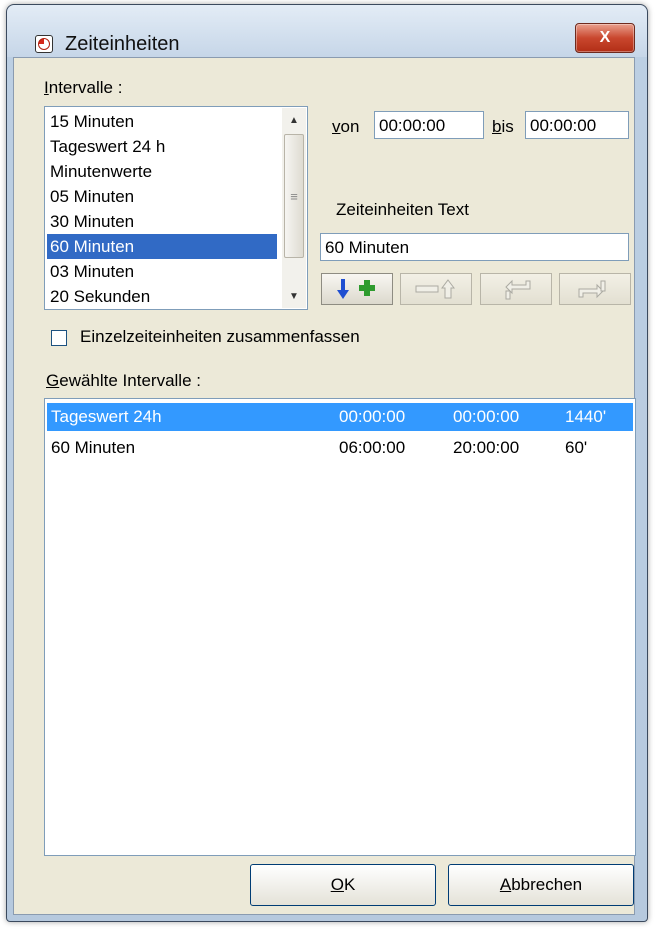 This screenshot has height=929, width=655. What do you see at coordinates (162, 171) in the screenshot?
I see `list-item: Minutenwerte` at bounding box center [162, 171].